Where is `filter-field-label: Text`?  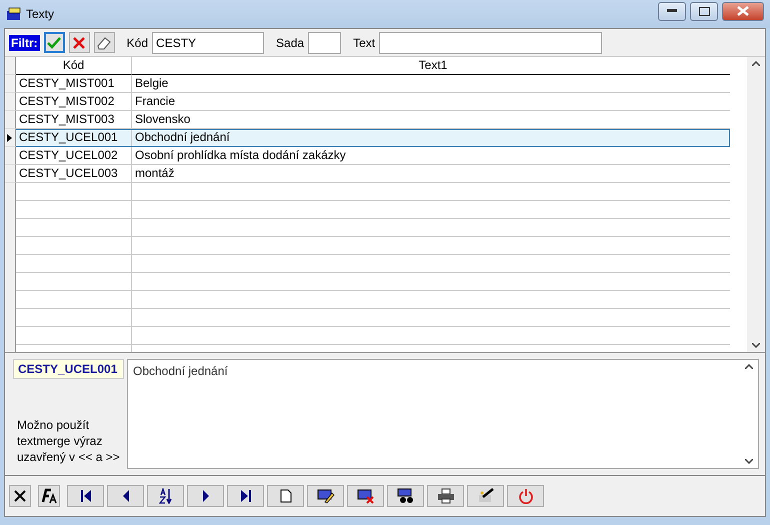 filter-field-label: Text is located at coordinates (364, 43).